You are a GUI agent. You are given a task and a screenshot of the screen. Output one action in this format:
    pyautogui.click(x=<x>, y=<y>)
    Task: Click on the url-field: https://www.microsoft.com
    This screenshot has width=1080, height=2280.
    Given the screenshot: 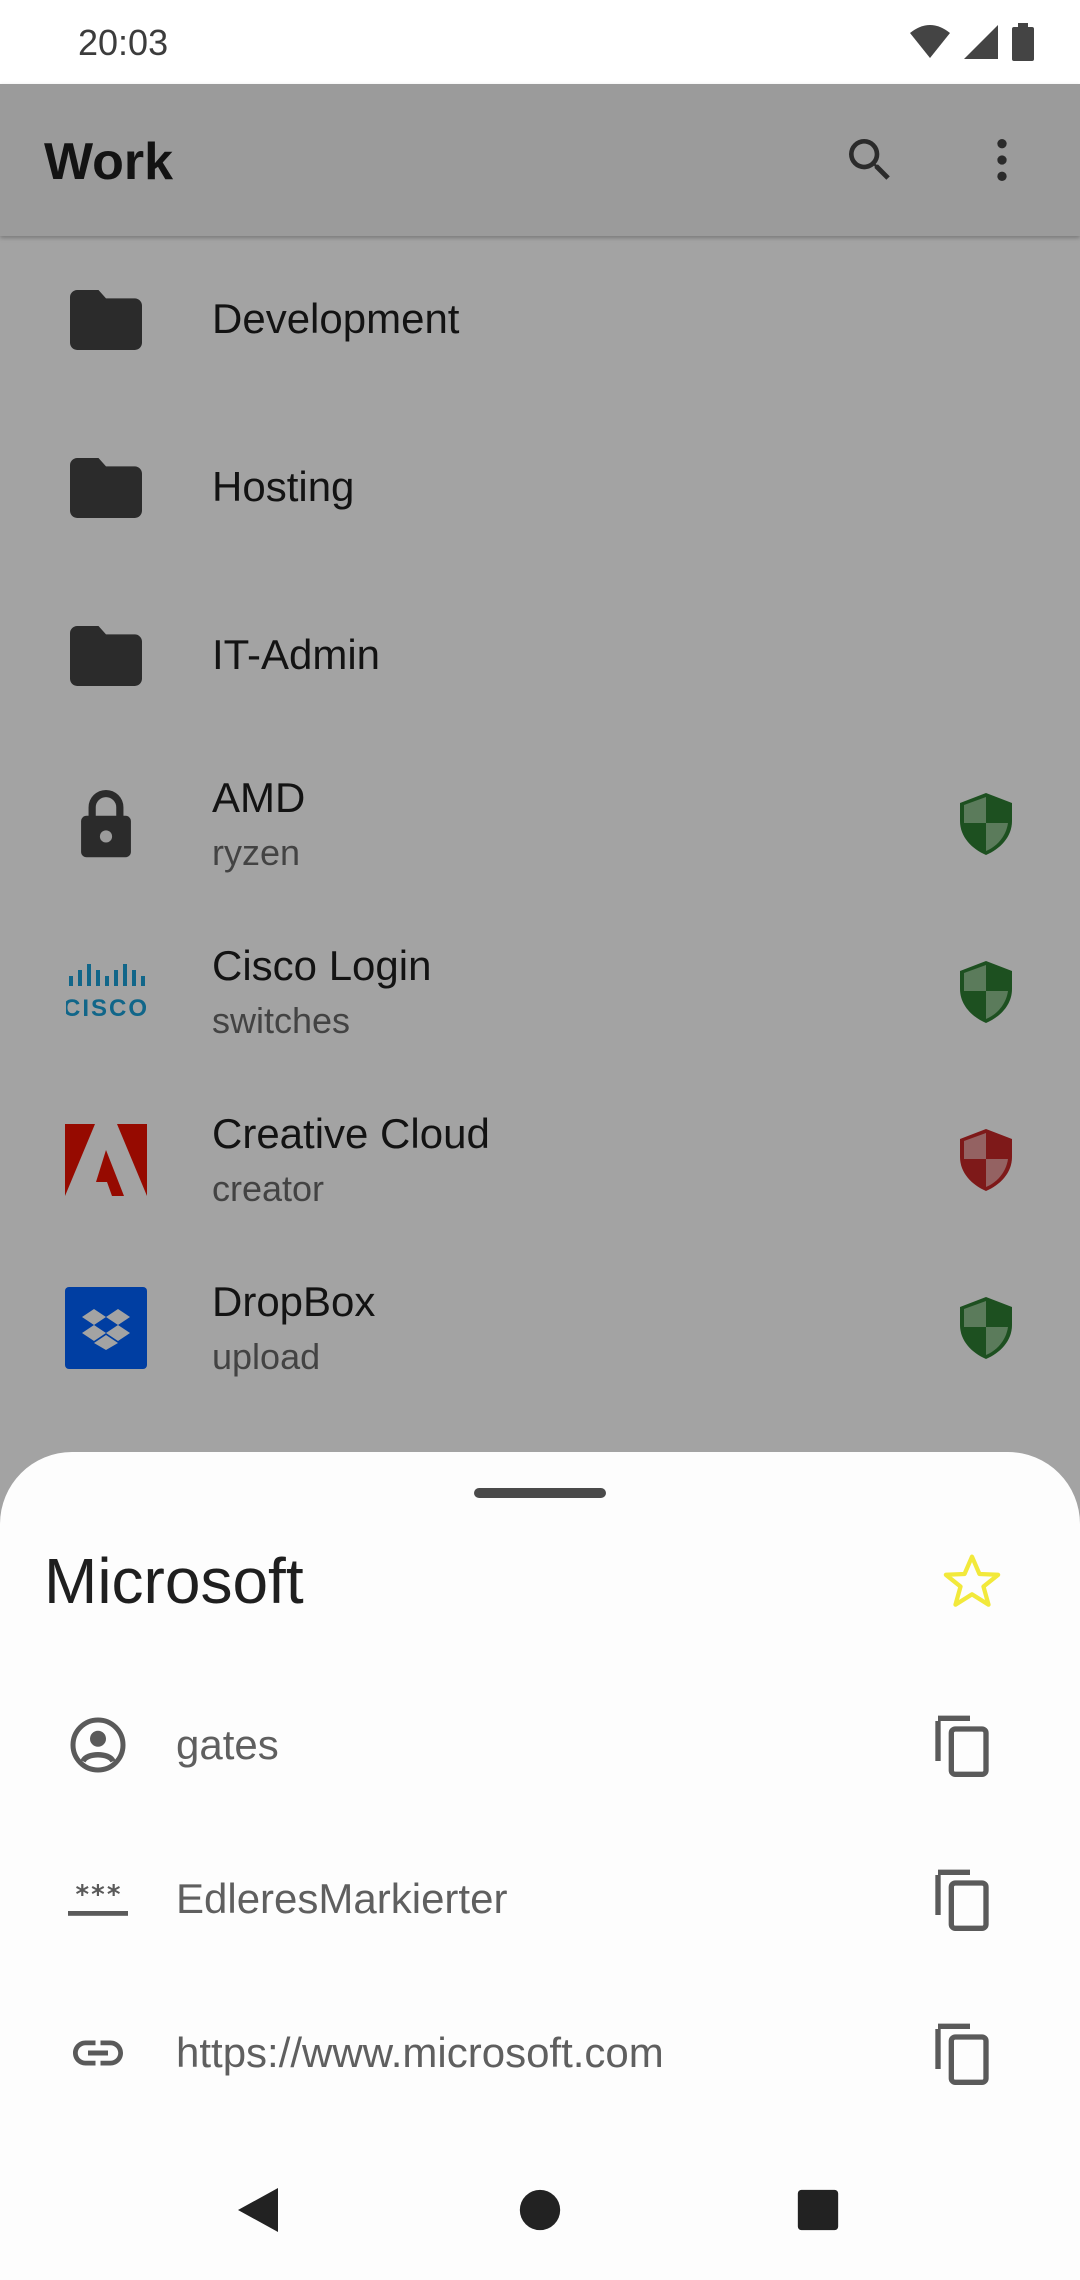 What is the action you would take?
    pyautogui.click(x=540, y=2053)
    